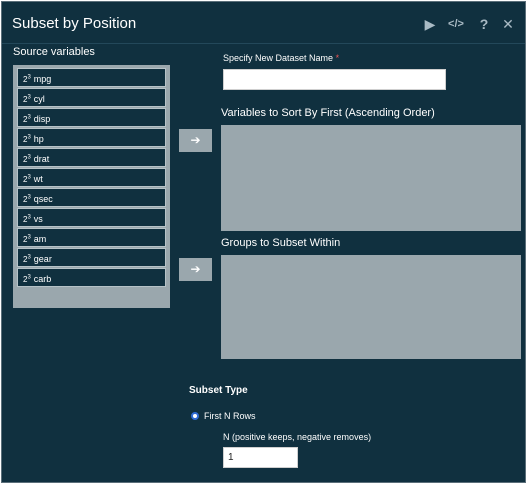  What do you see at coordinates (91, 137) in the screenshot?
I see `source-variable-item: 23 hp` at bounding box center [91, 137].